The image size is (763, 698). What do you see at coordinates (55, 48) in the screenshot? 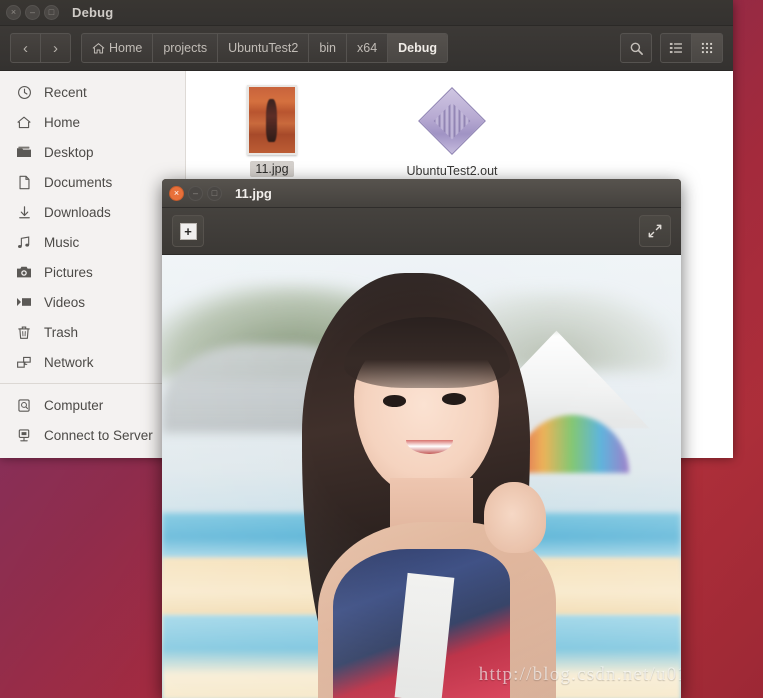
I see `forward-button: ›` at bounding box center [55, 48].